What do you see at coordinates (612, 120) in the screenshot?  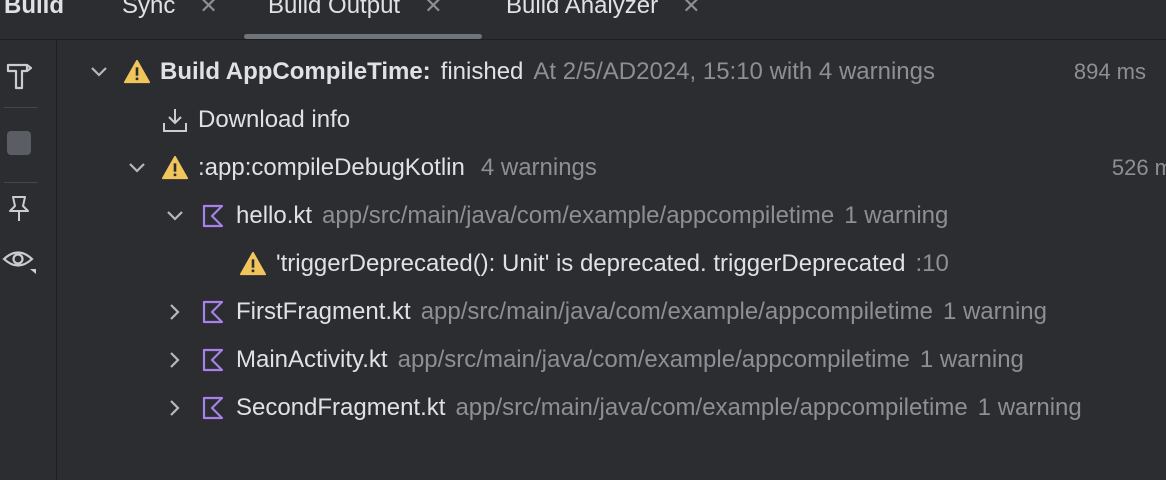 I see `tree-row-download-info: Download info` at bounding box center [612, 120].